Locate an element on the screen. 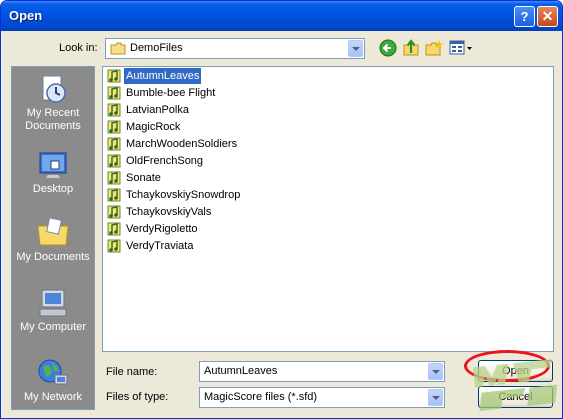  up-folder-icon is located at coordinates (411, 48).